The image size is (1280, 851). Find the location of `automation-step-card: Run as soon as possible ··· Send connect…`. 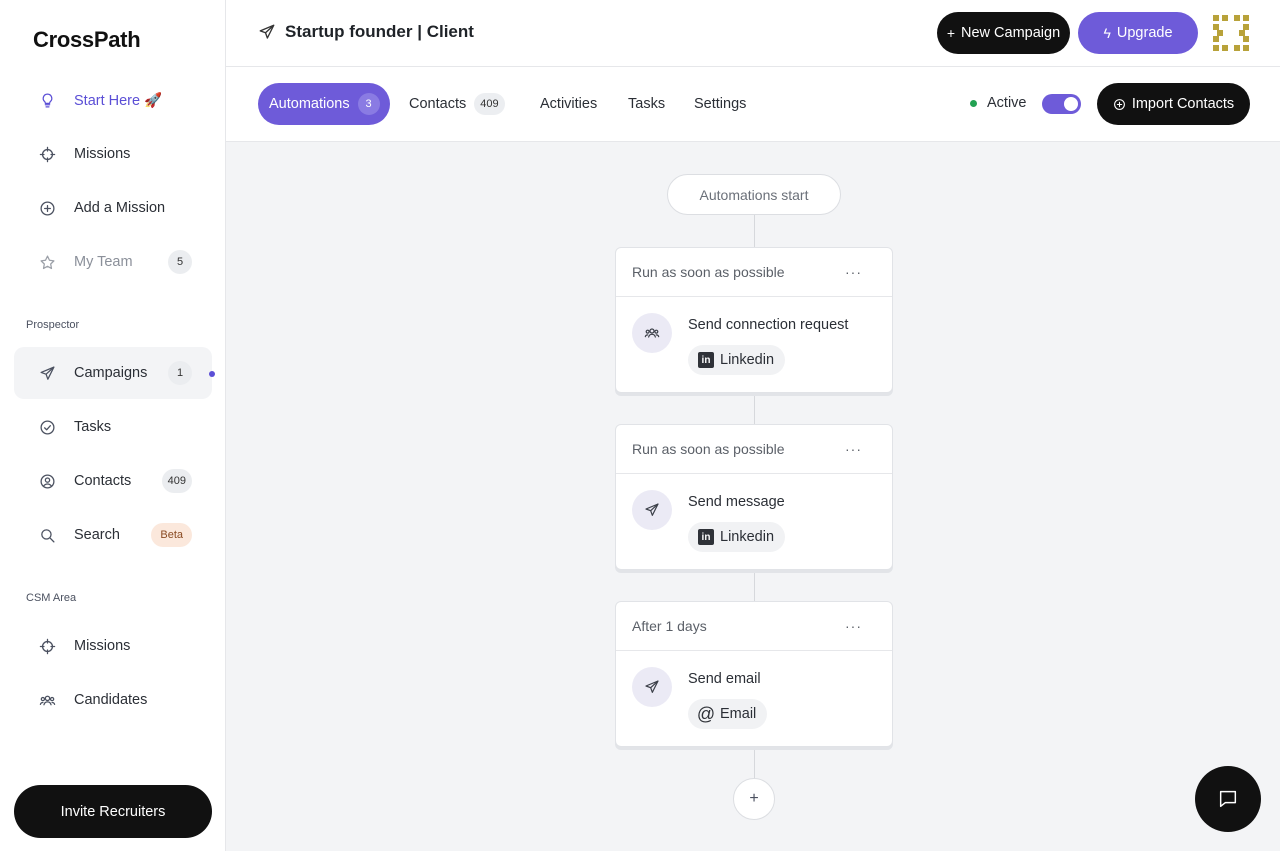

automation-step-card: Run as soon as possible ··· Send connect… is located at coordinates (754, 320).